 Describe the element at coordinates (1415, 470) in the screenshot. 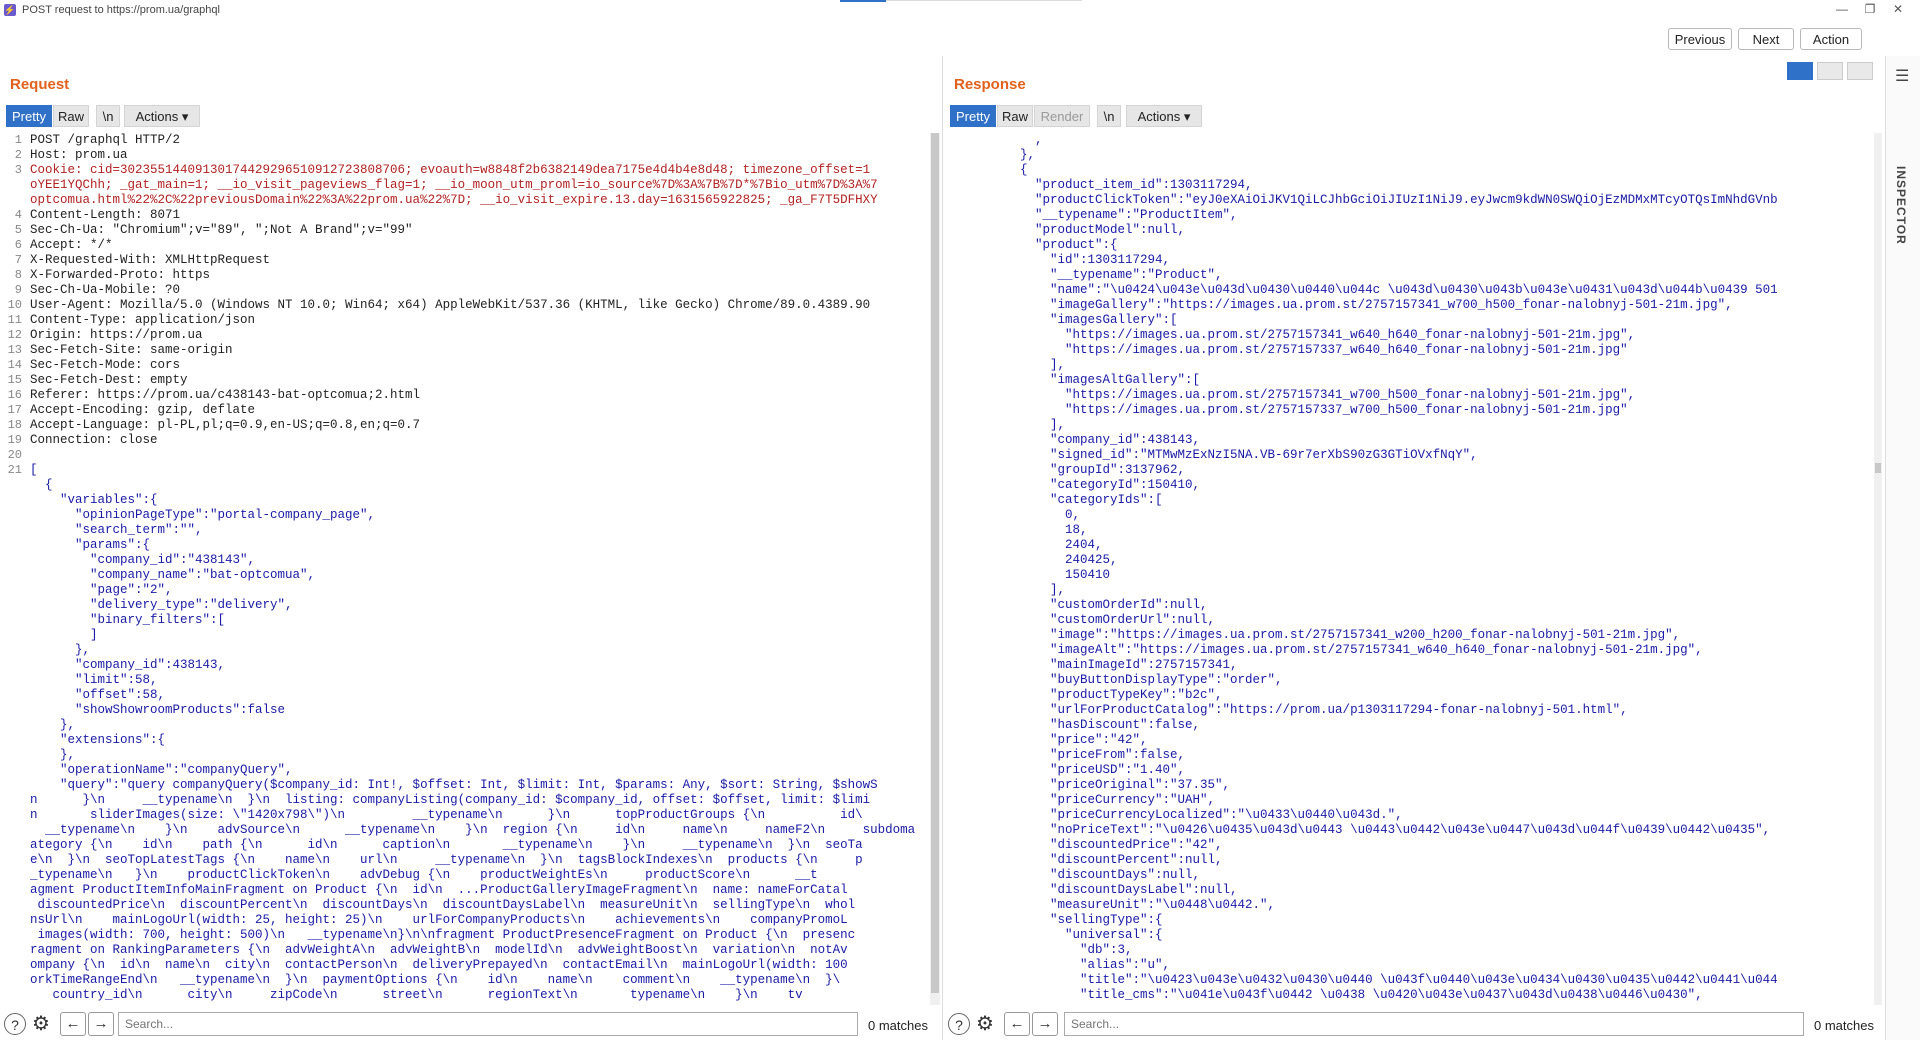

I see `response-line: "groupId":3137962,` at that location.